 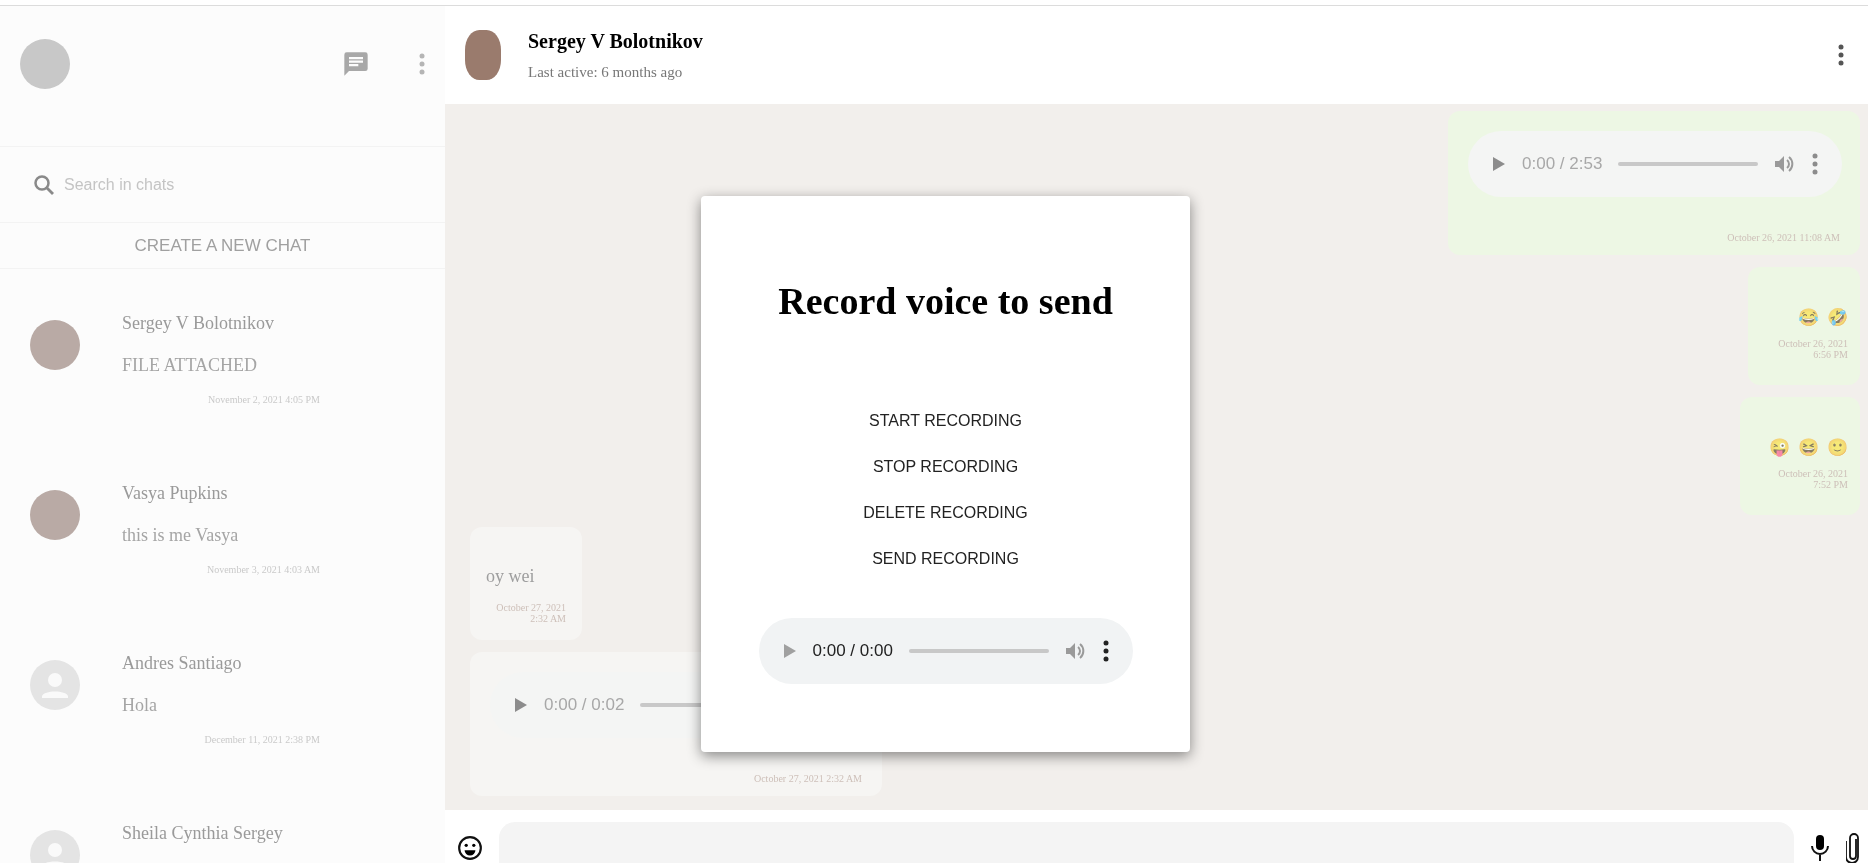 I want to click on chat-name: Sheila Cynthia Sergey, so click(x=203, y=833).